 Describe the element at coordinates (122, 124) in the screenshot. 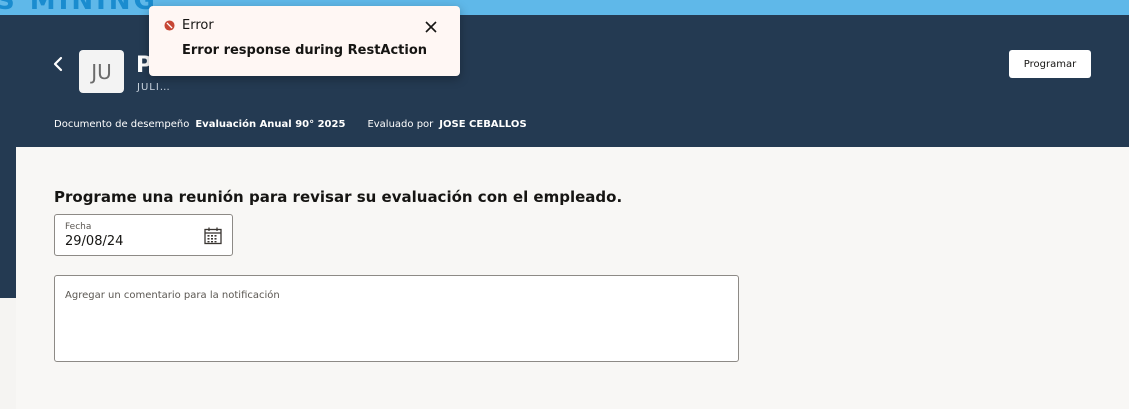

I see `document-label: Documento de desempeño` at that location.